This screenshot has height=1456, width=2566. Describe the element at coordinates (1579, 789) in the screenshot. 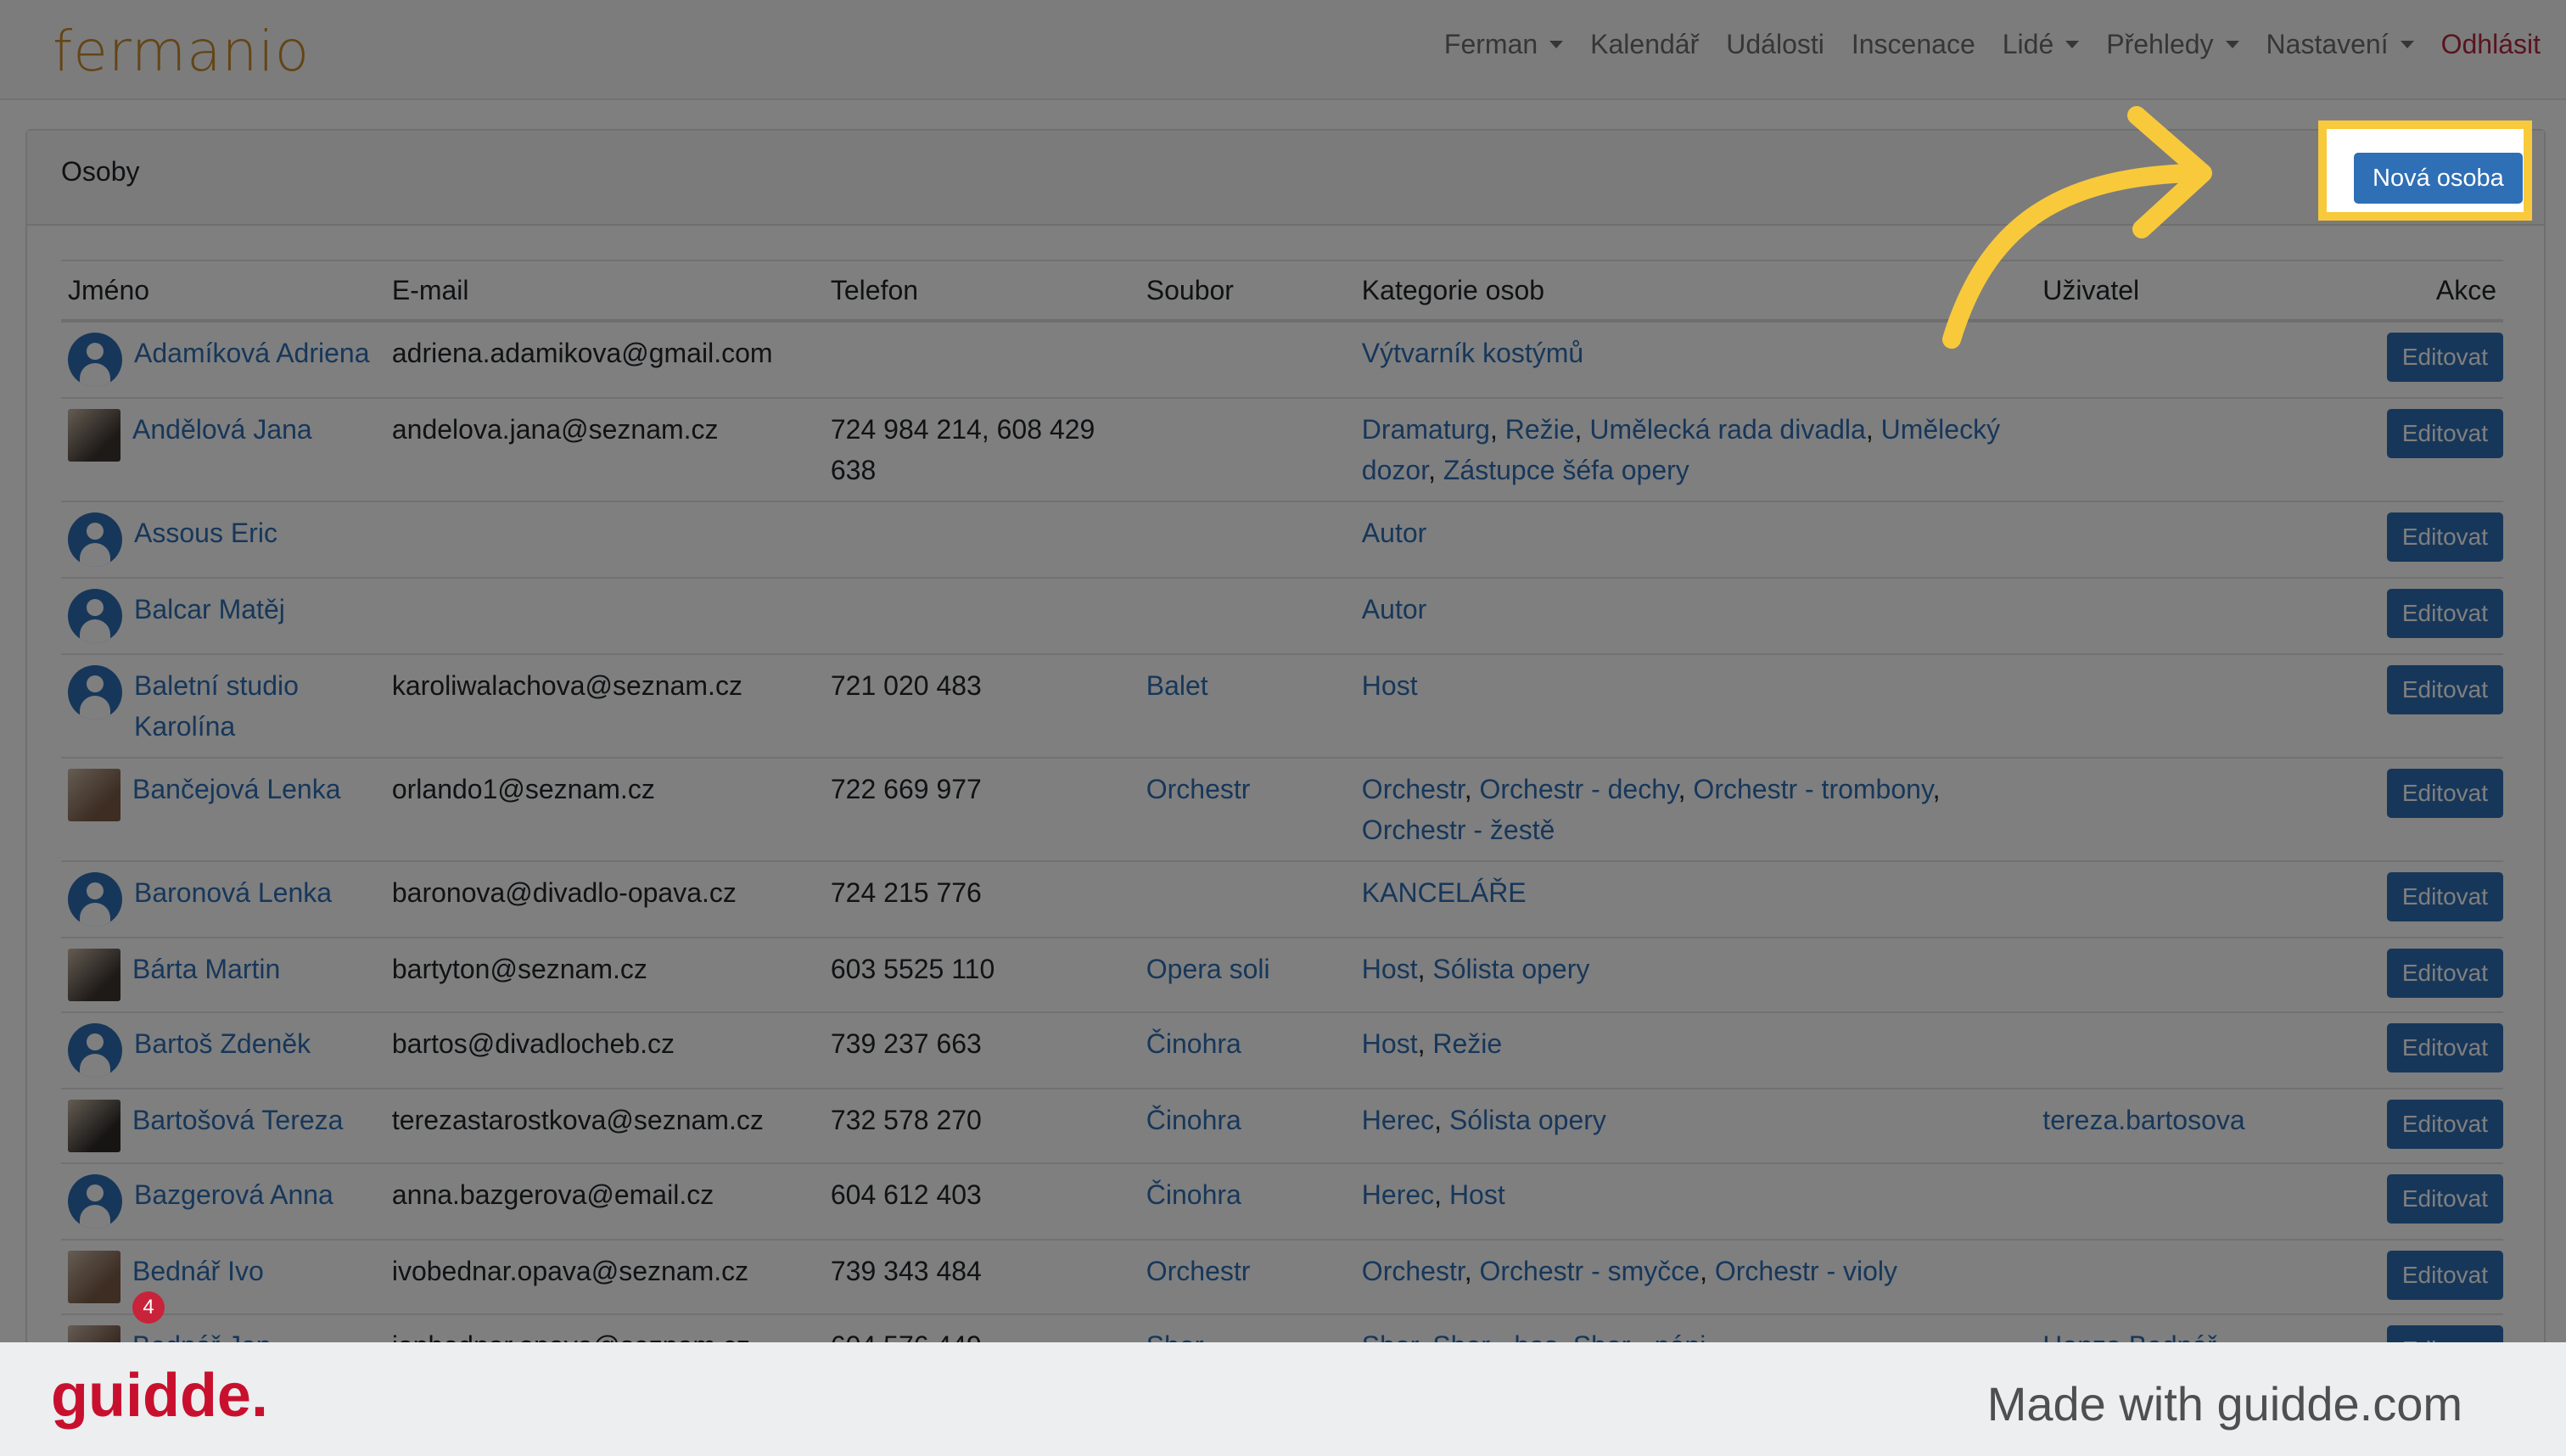

I see `category-link: Orchestr - dechy` at that location.